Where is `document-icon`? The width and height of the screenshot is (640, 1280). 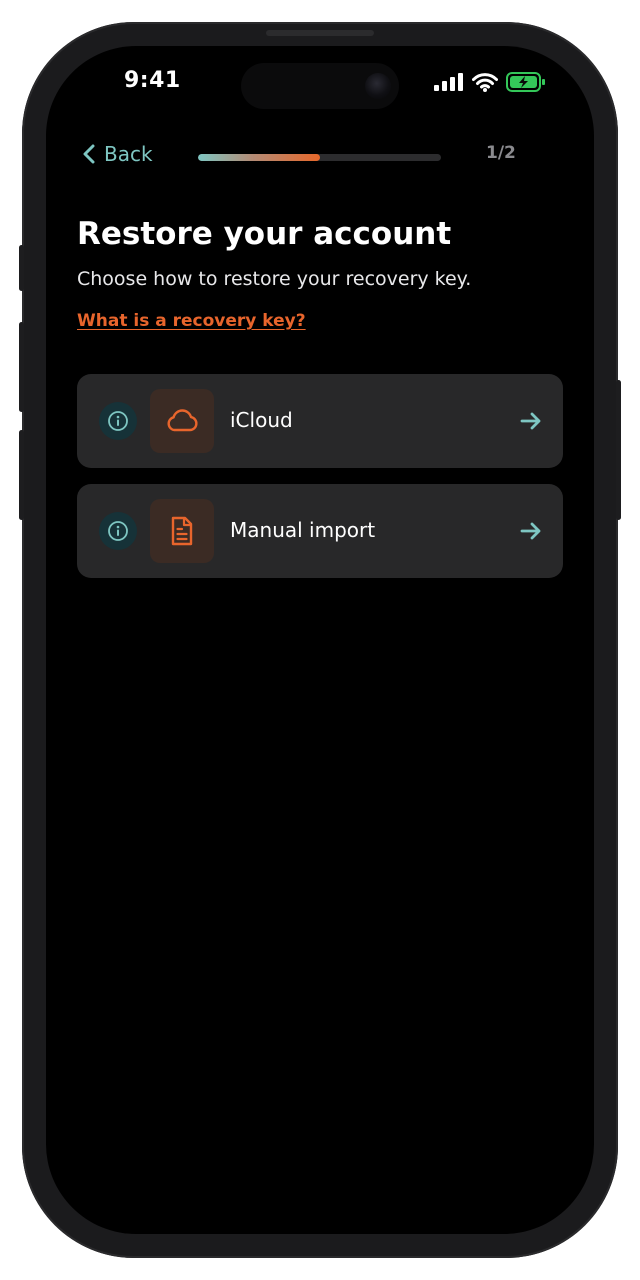
document-icon is located at coordinates (182, 531).